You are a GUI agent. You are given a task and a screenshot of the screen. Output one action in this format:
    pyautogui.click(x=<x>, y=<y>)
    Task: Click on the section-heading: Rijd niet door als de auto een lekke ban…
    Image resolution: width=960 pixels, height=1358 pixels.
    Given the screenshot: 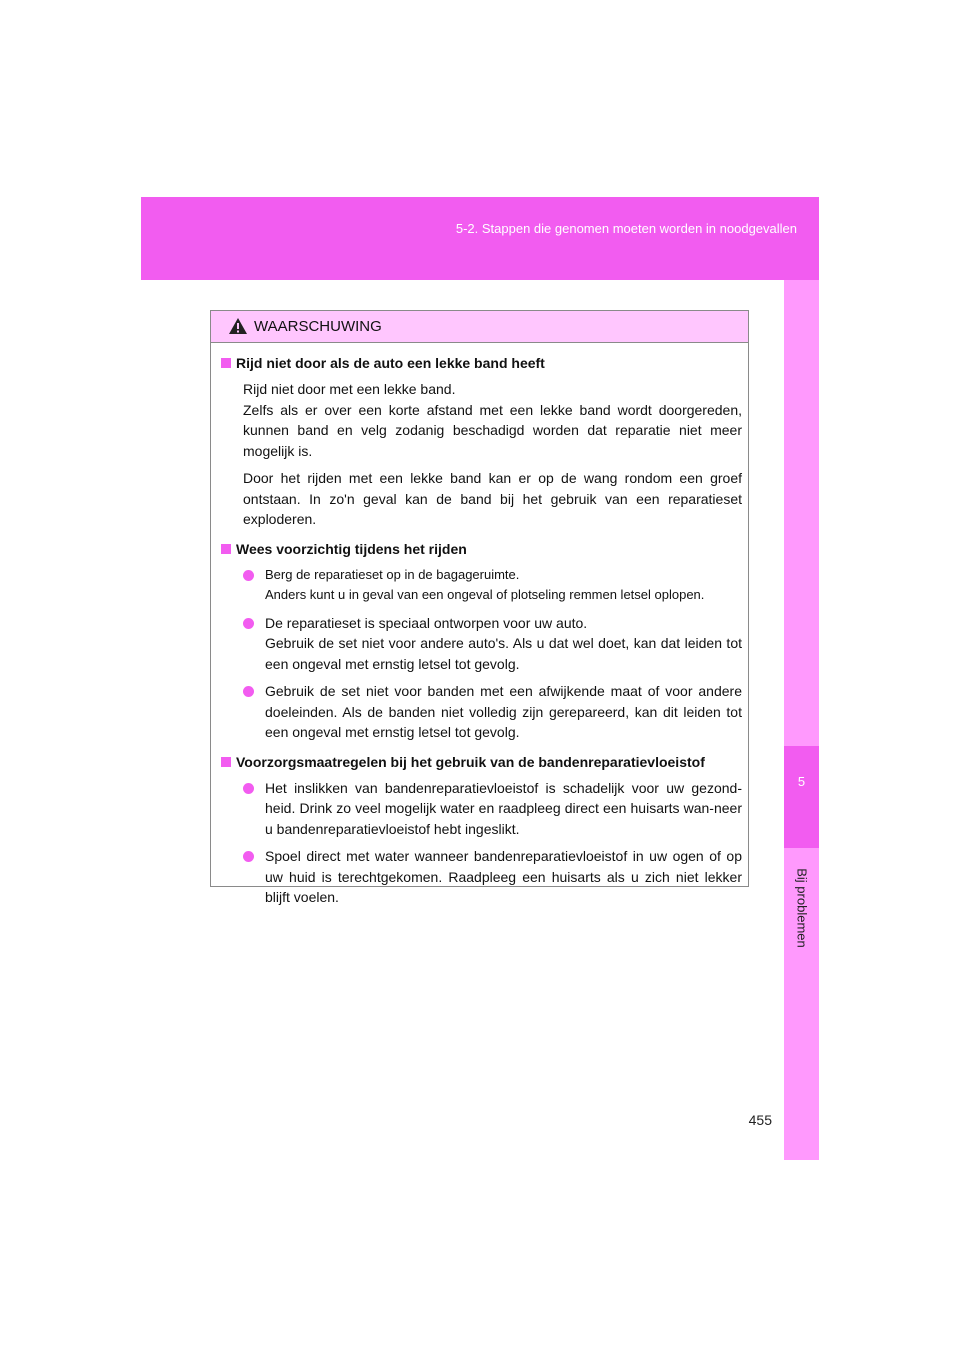 What is the action you would take?
    pyautogui.click(x=481, y=363)
    